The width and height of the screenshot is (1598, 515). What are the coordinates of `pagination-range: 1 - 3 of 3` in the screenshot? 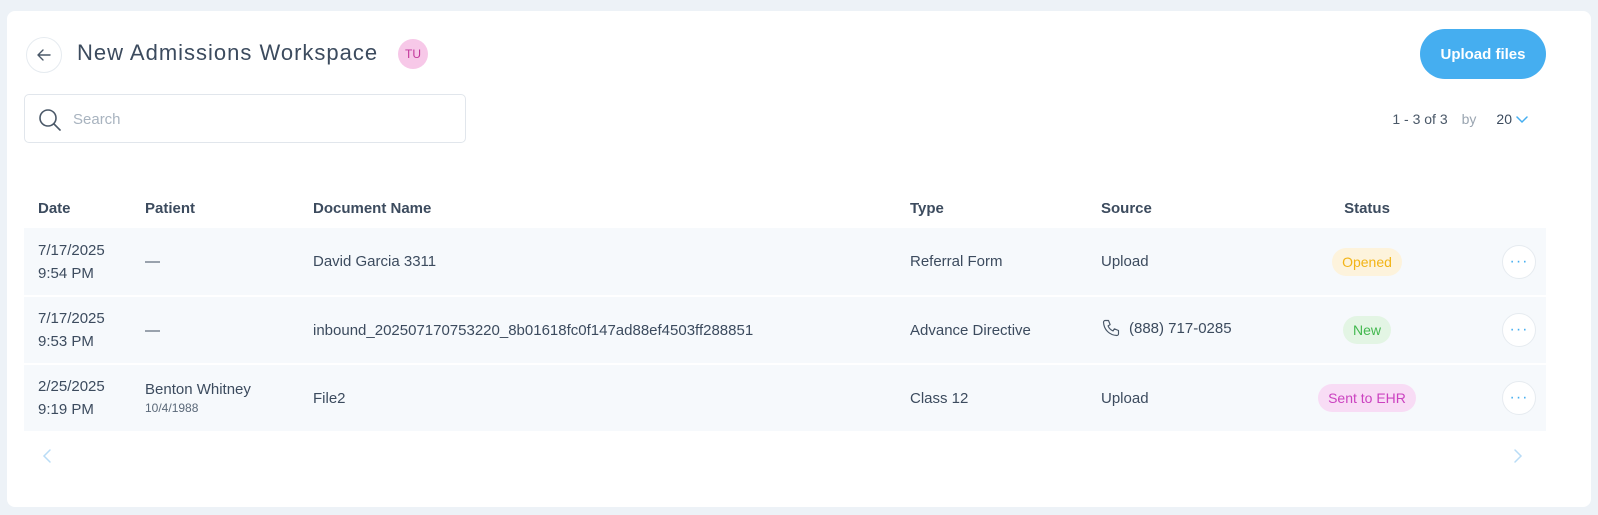 It's located at (1420, 119).